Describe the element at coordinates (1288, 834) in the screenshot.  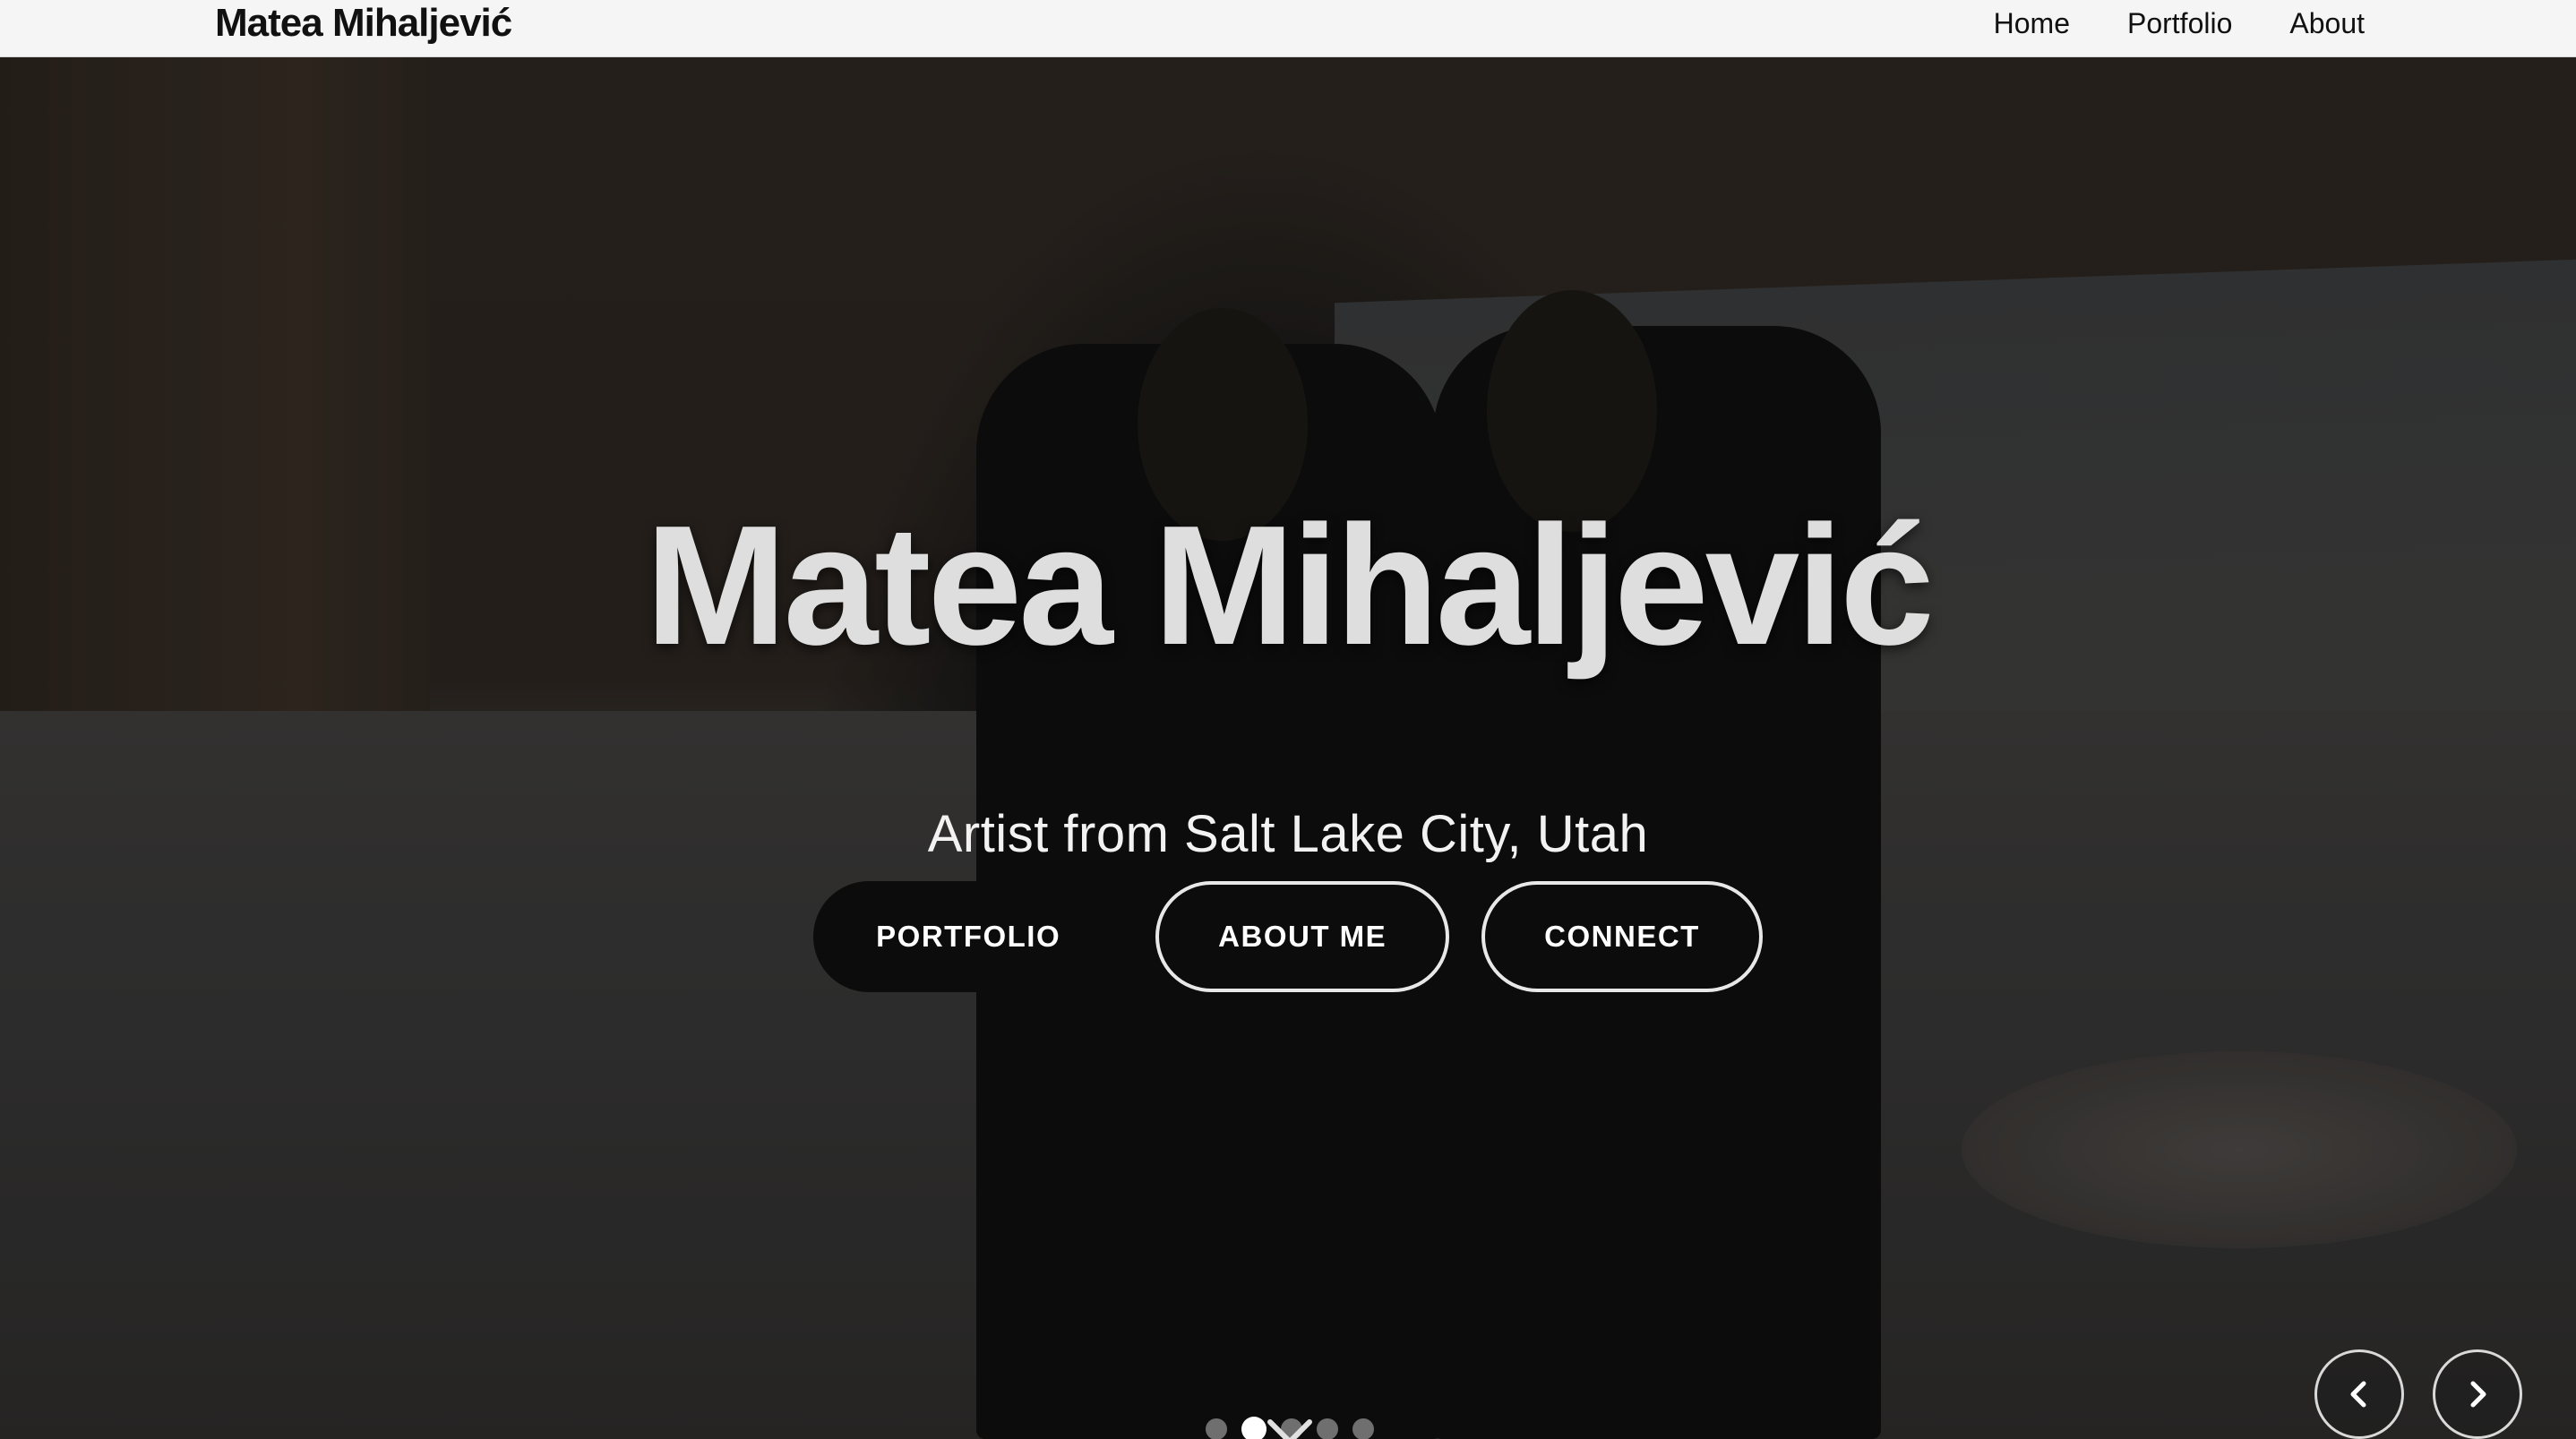
I see `hero-subtitle: Artist from Salt Lake City, Utah` at that location.